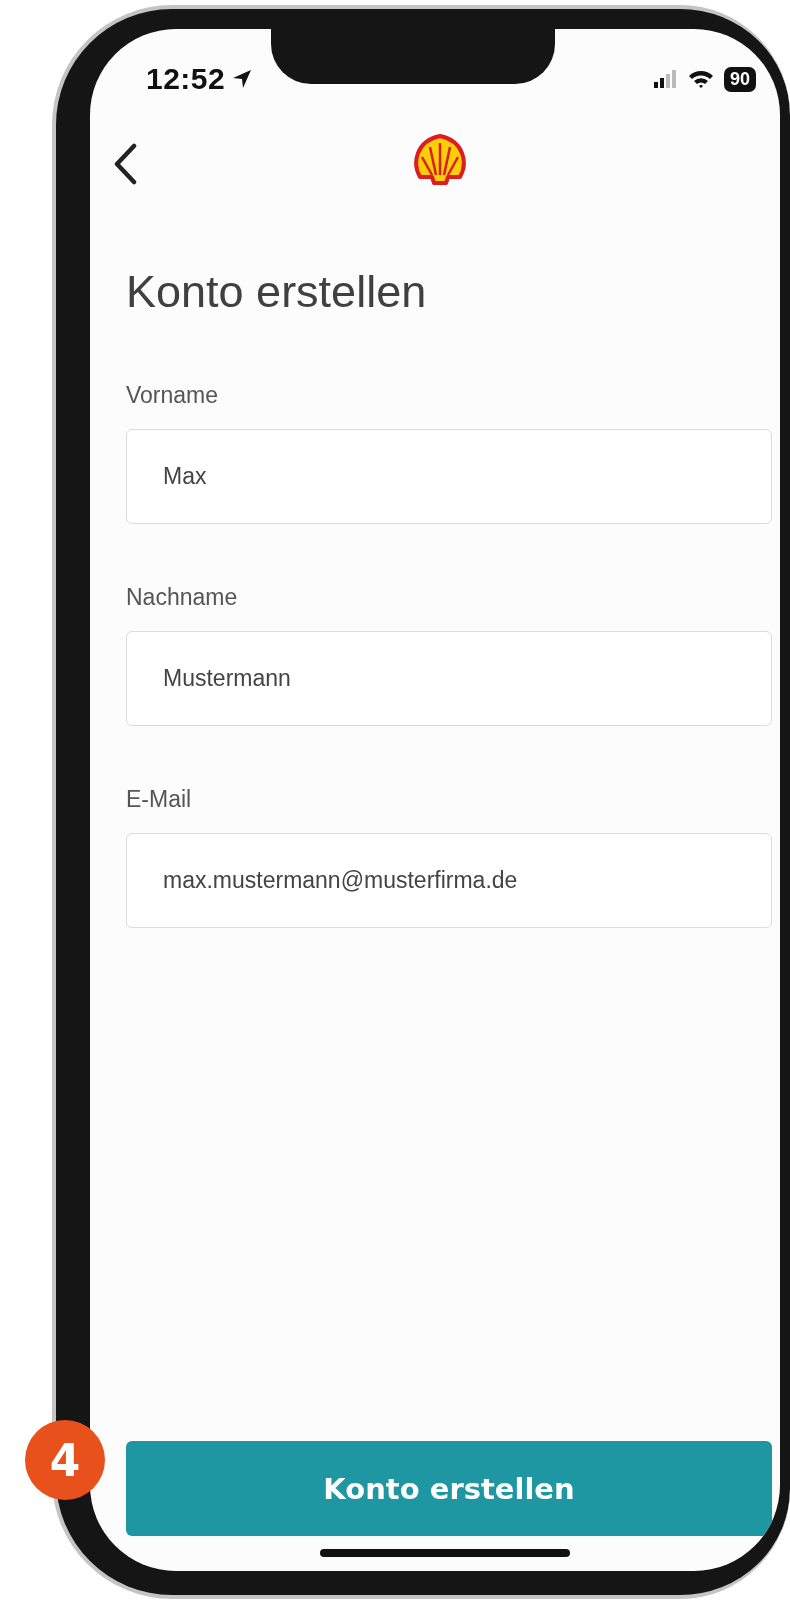  What do you see at coordinates (186, 79) in the screenshot?
I see `status-time: 12:52` at bounding box center [186, 79].